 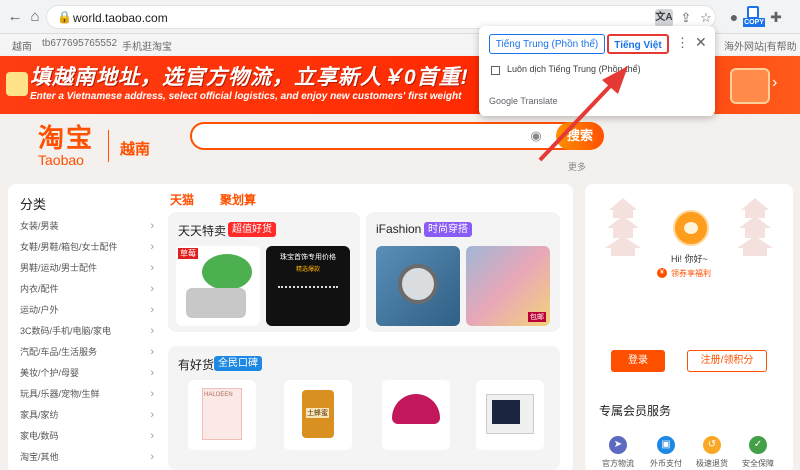 I want to click on user-id-link: tb677695765552, so click(x=79, y=43).